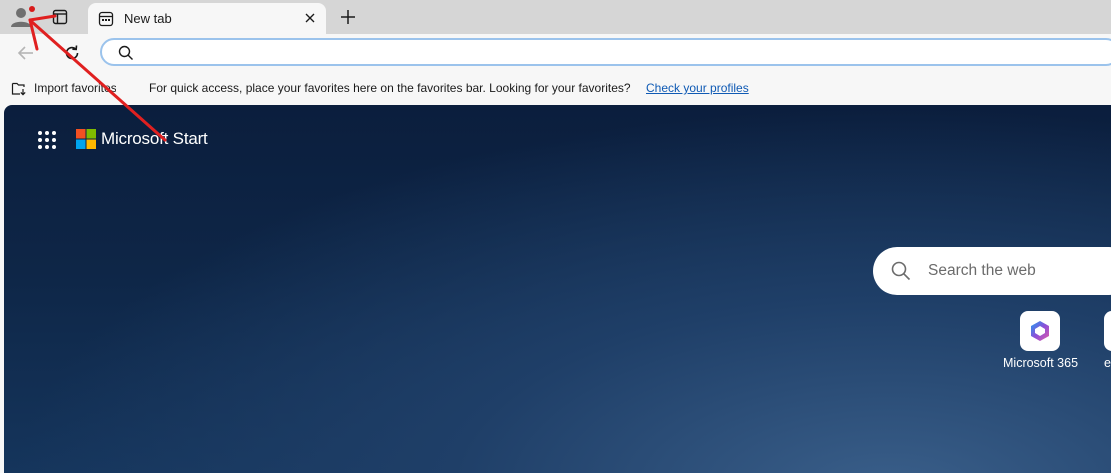  I want to click on web-search-box: Search the web, so click(992, 271).